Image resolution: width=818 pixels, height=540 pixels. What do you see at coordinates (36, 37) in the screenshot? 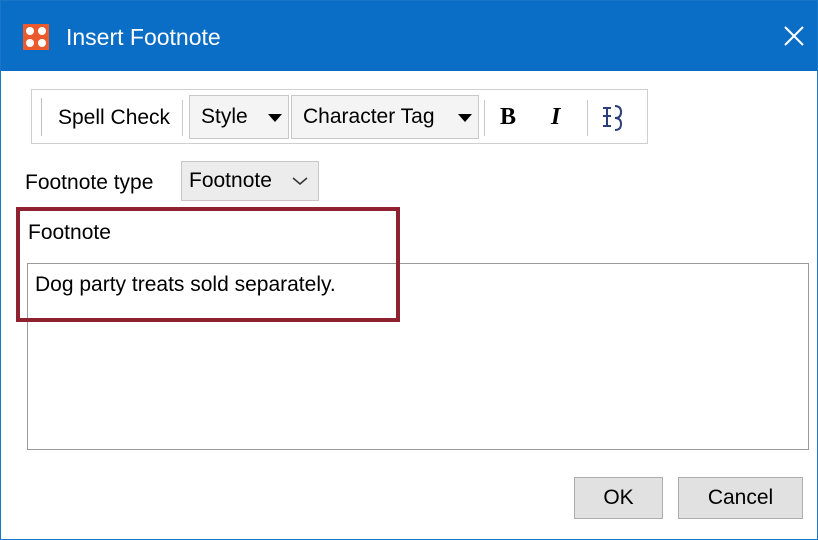
I see `app-logo-icon` at bounding box center [36, 37].